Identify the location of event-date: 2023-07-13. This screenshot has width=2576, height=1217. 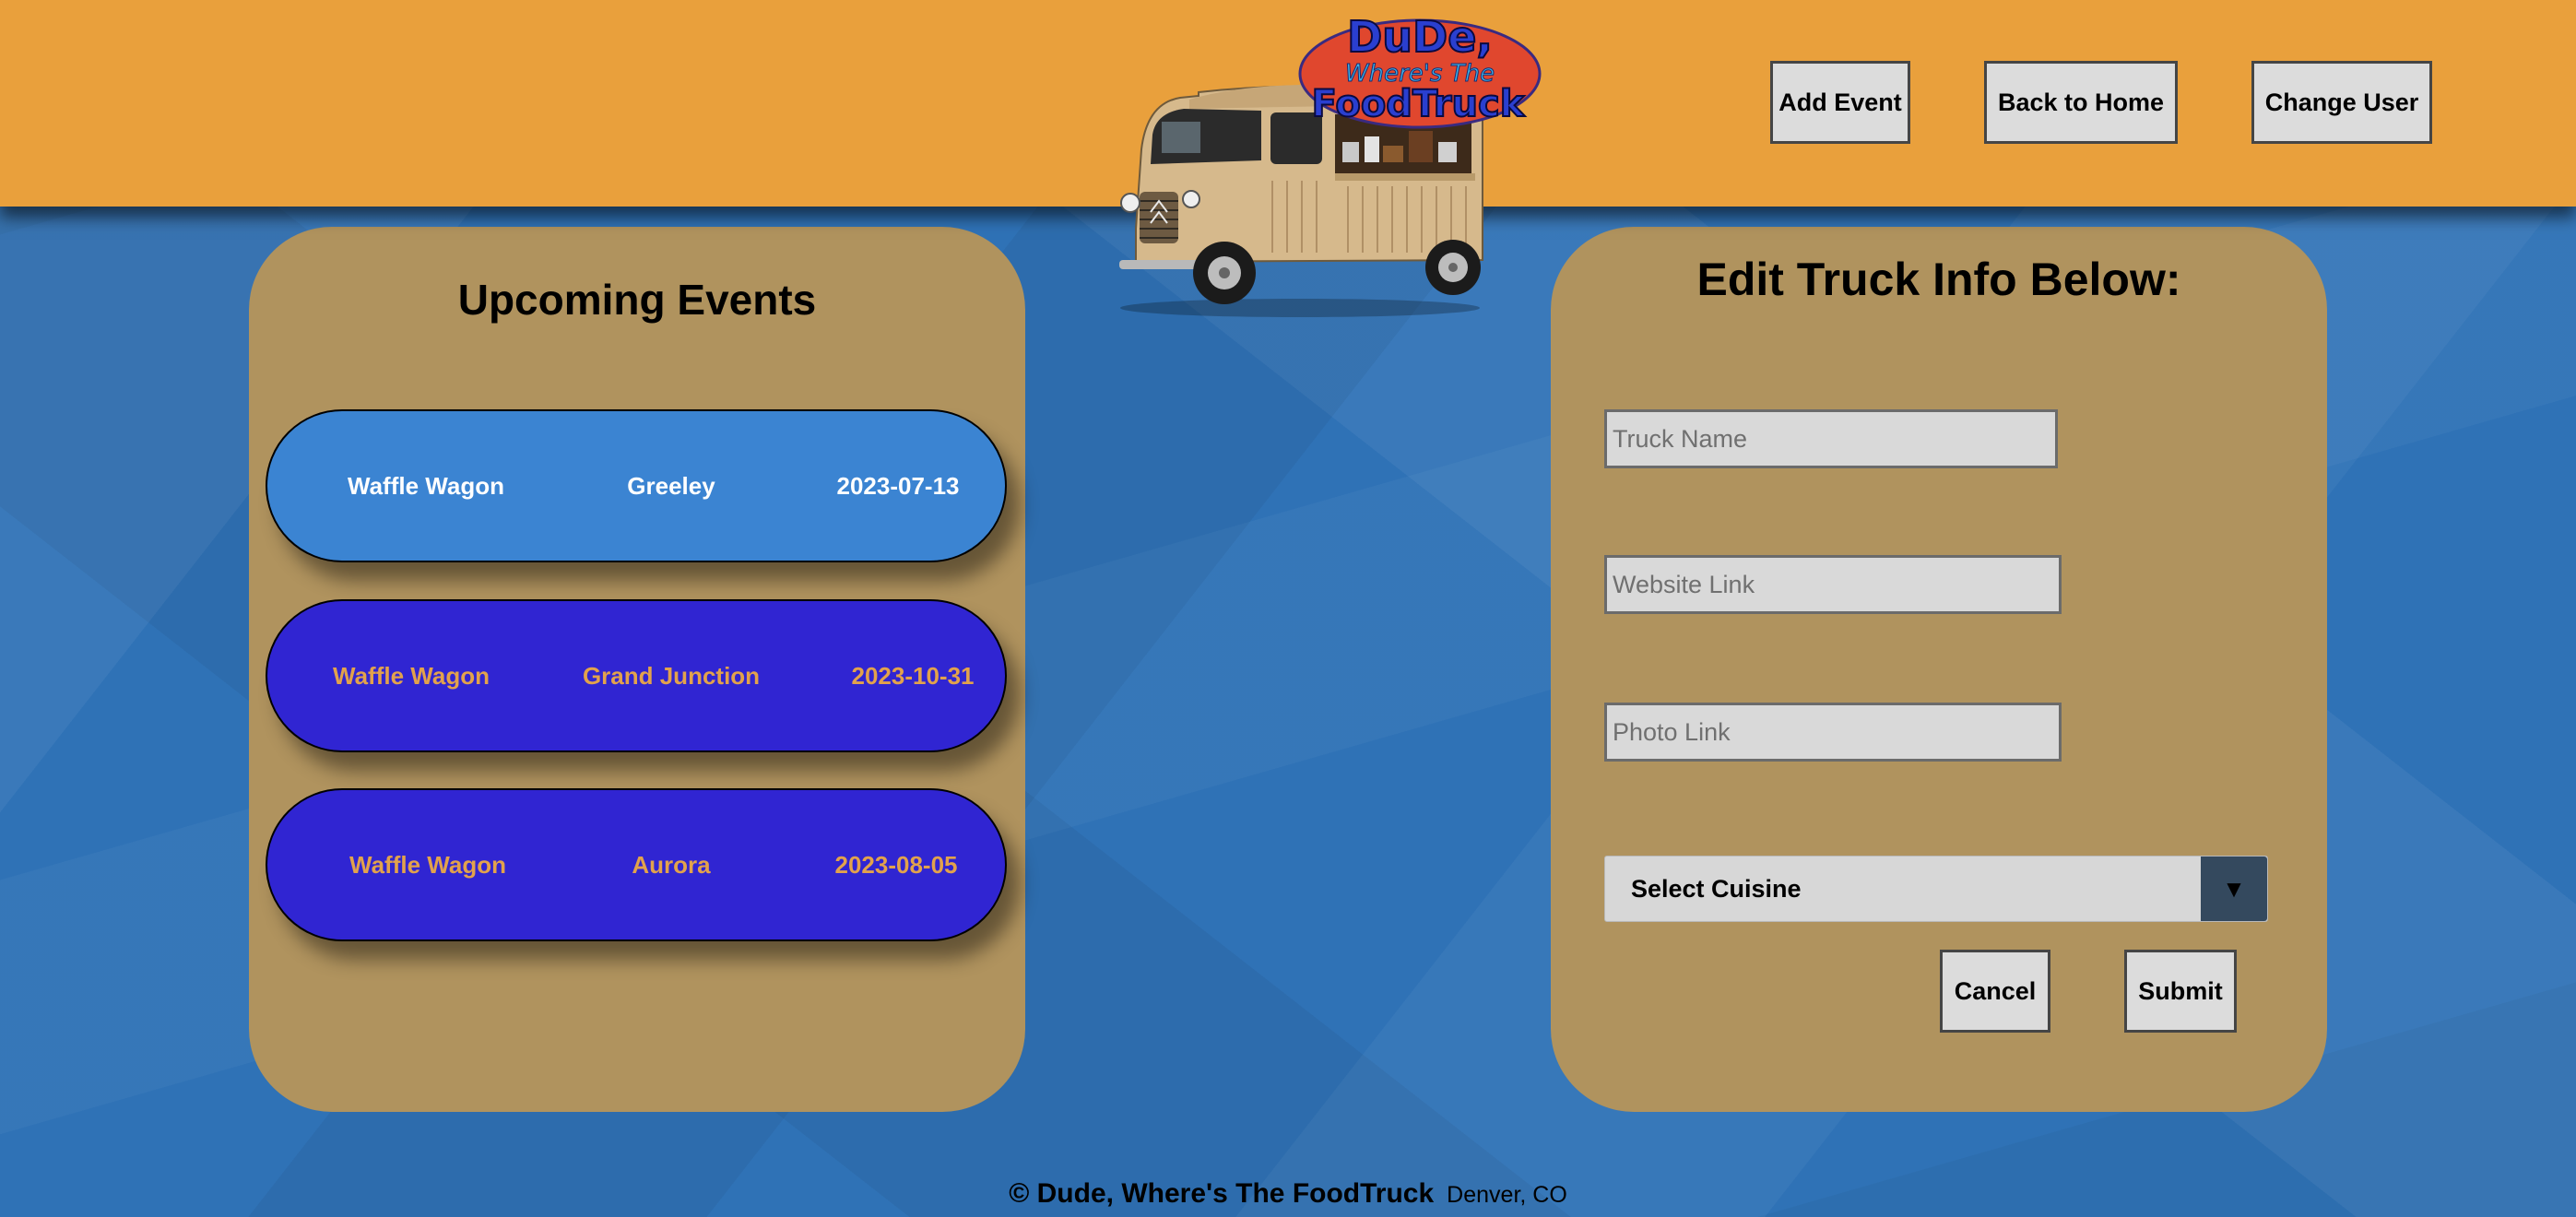
(898, 486).